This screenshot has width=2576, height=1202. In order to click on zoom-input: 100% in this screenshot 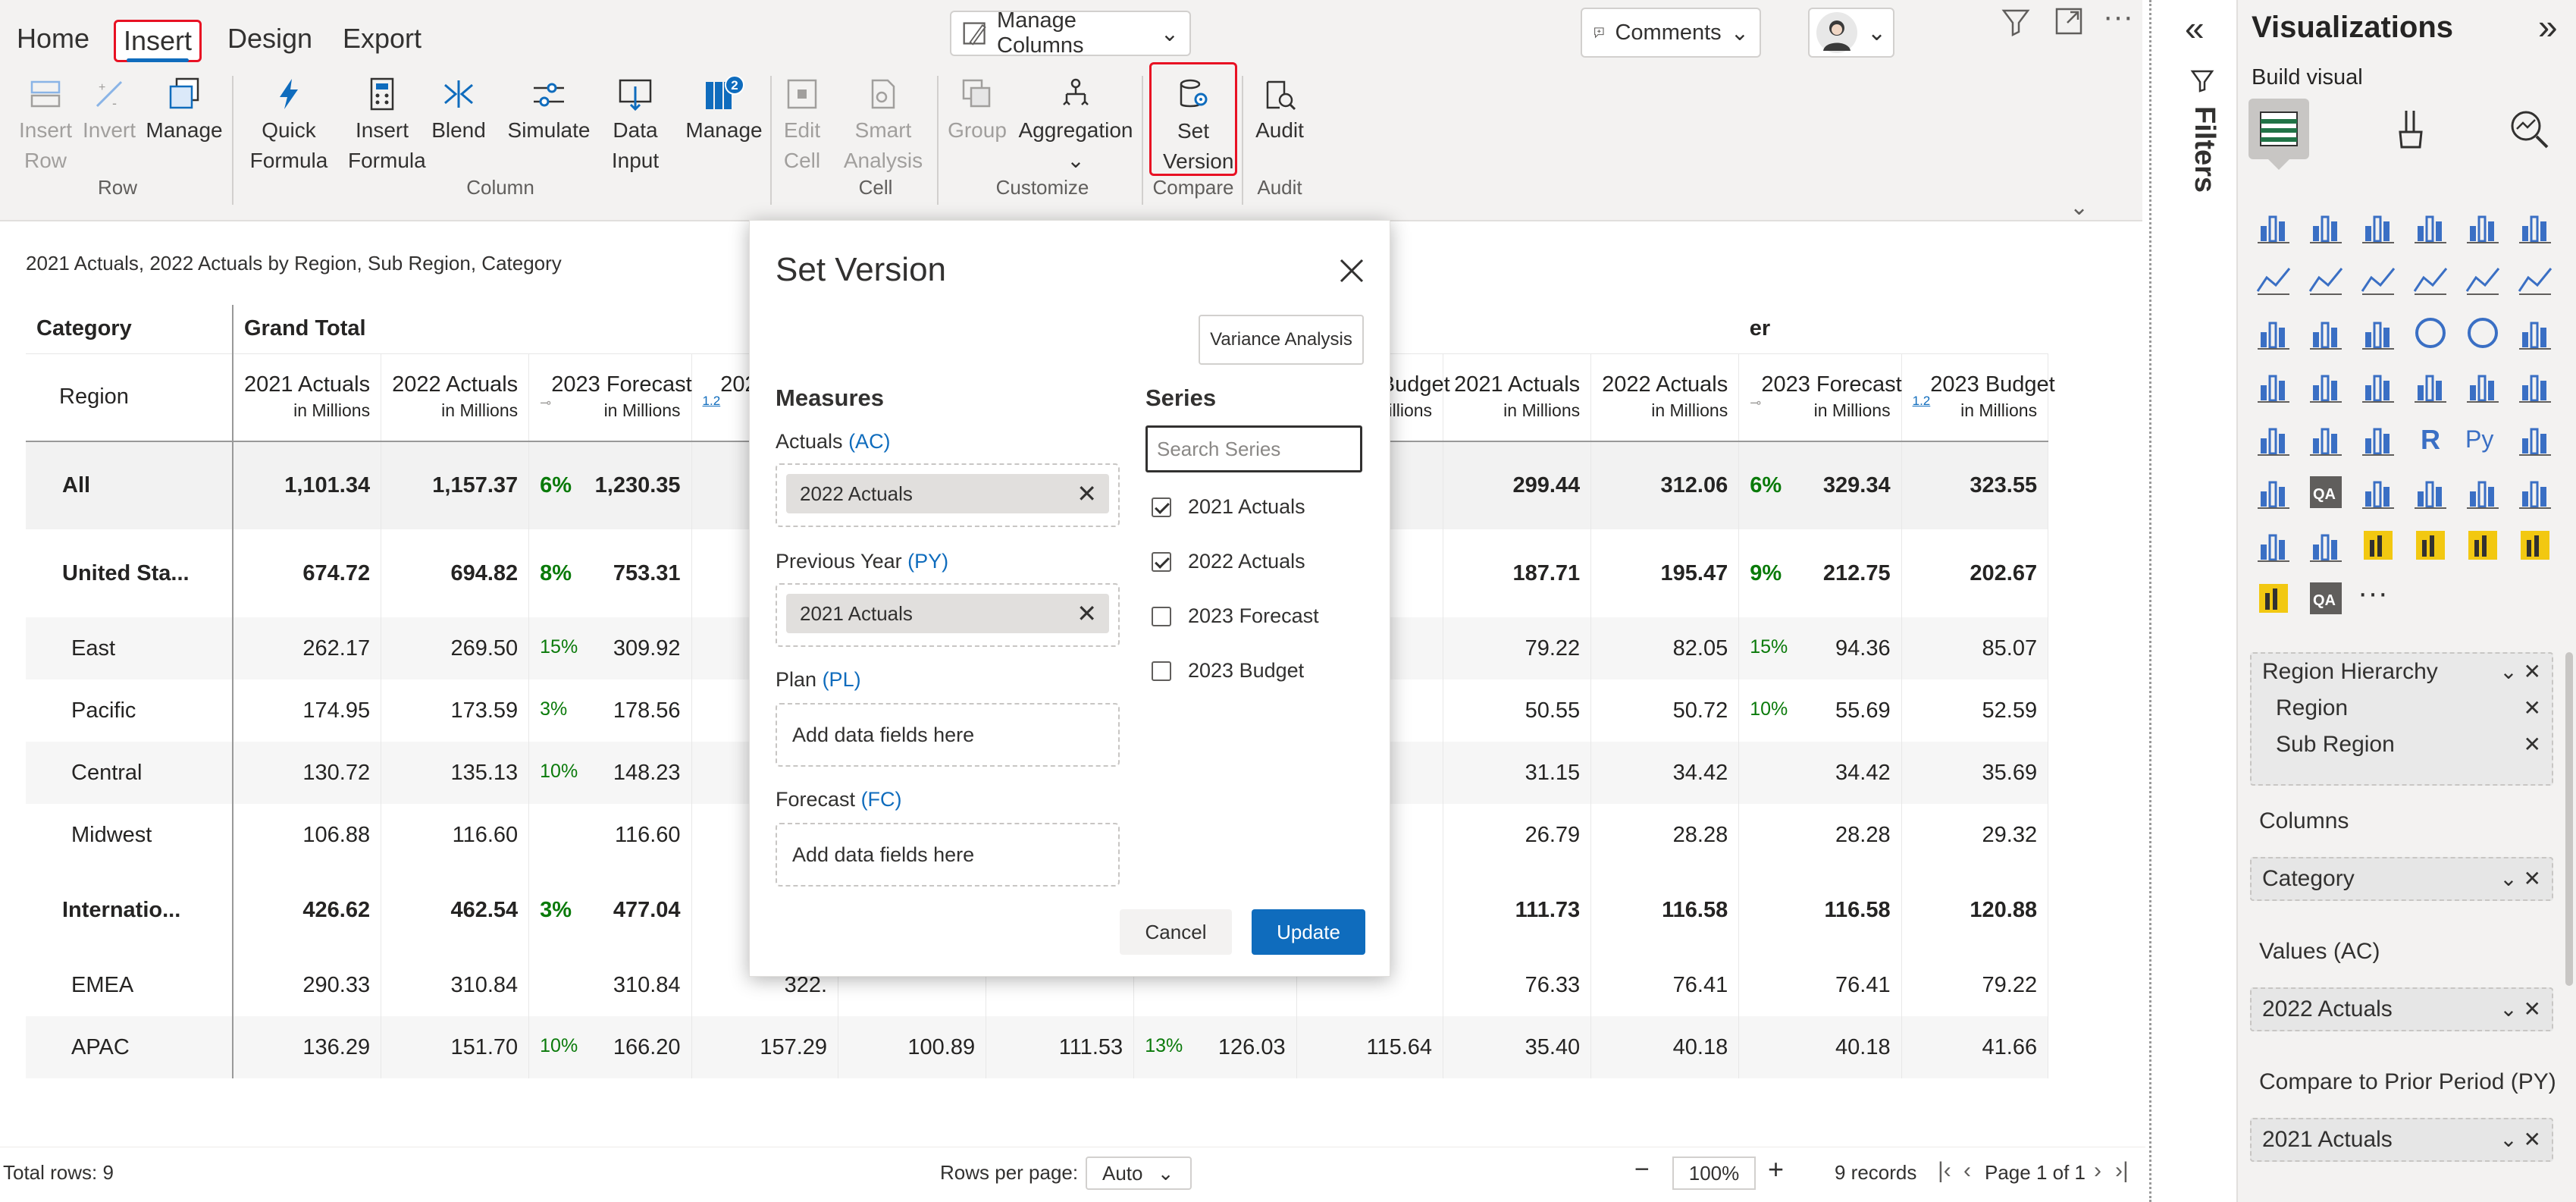, I will do `click(1714, 1173)`.